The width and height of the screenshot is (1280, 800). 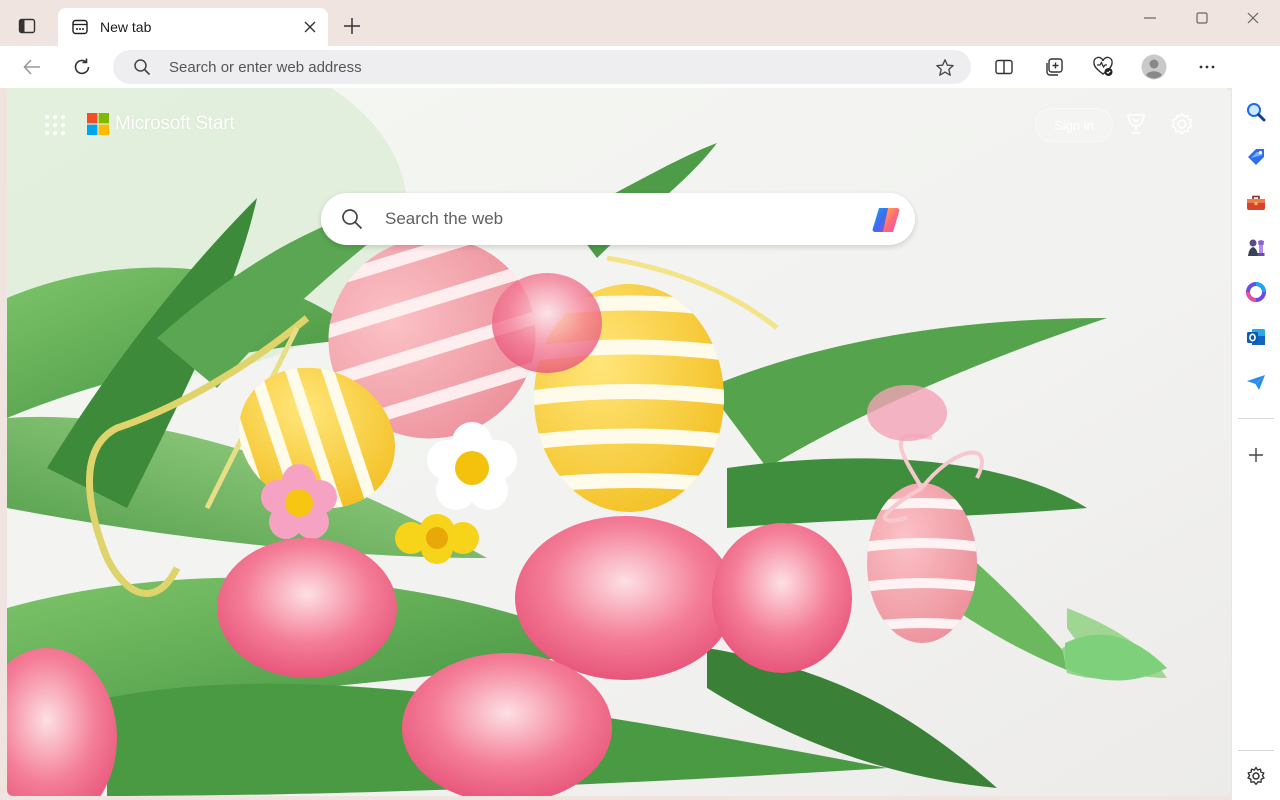 I want to click on split-screen-button, so click(x=1004, y=67).